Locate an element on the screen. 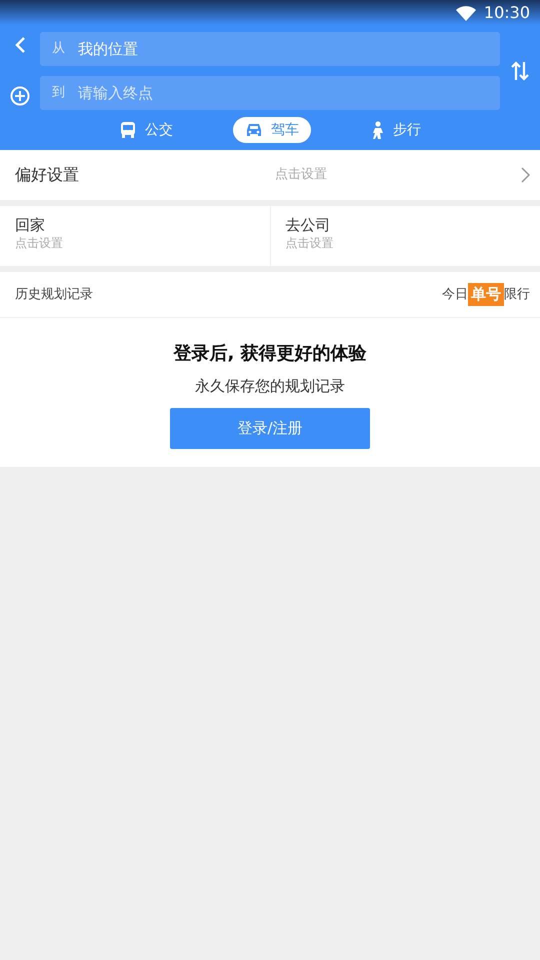 The image size is (540, 960). mode-tab: 公交 is located at coordinates (146, 130).